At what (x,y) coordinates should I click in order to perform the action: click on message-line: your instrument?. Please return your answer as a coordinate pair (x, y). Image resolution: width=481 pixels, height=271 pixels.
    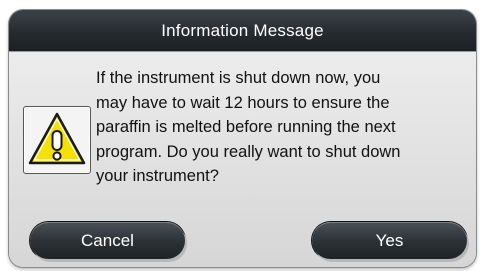
    Looking at the image, I should click on (157, 176).